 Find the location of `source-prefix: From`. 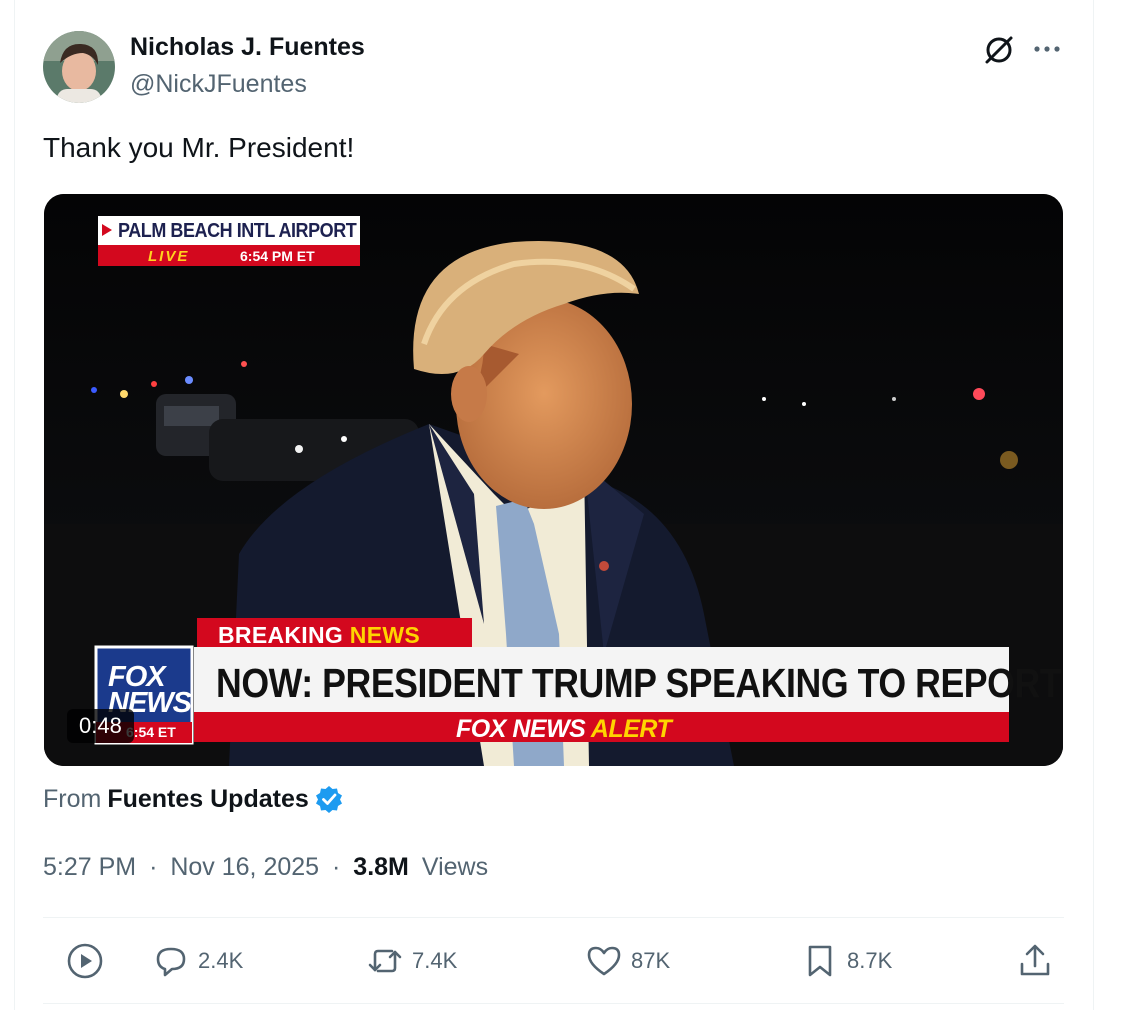

source-prefix: From is located at coordinates (72, 798).